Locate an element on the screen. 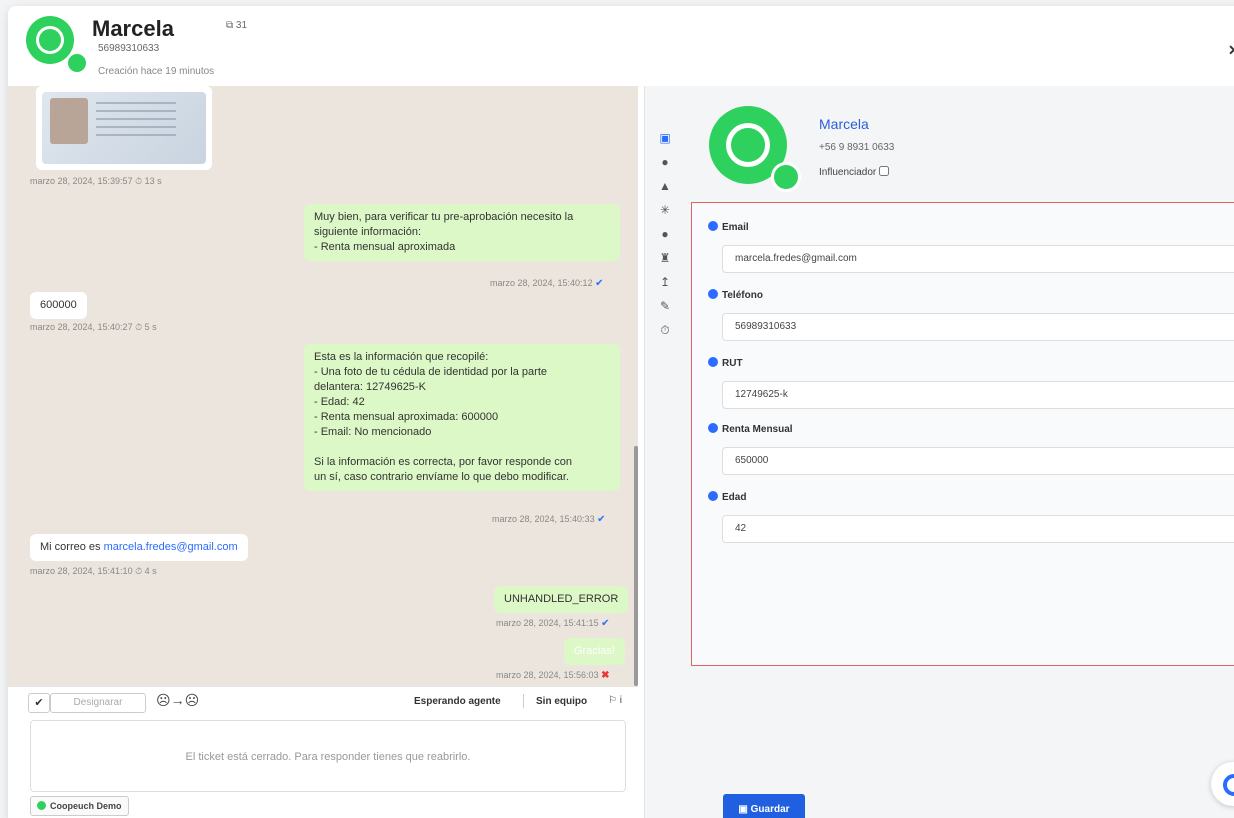 This screenshot has height=818, width=1234. profile-name: Marcela is located at coordinates (844, 124).